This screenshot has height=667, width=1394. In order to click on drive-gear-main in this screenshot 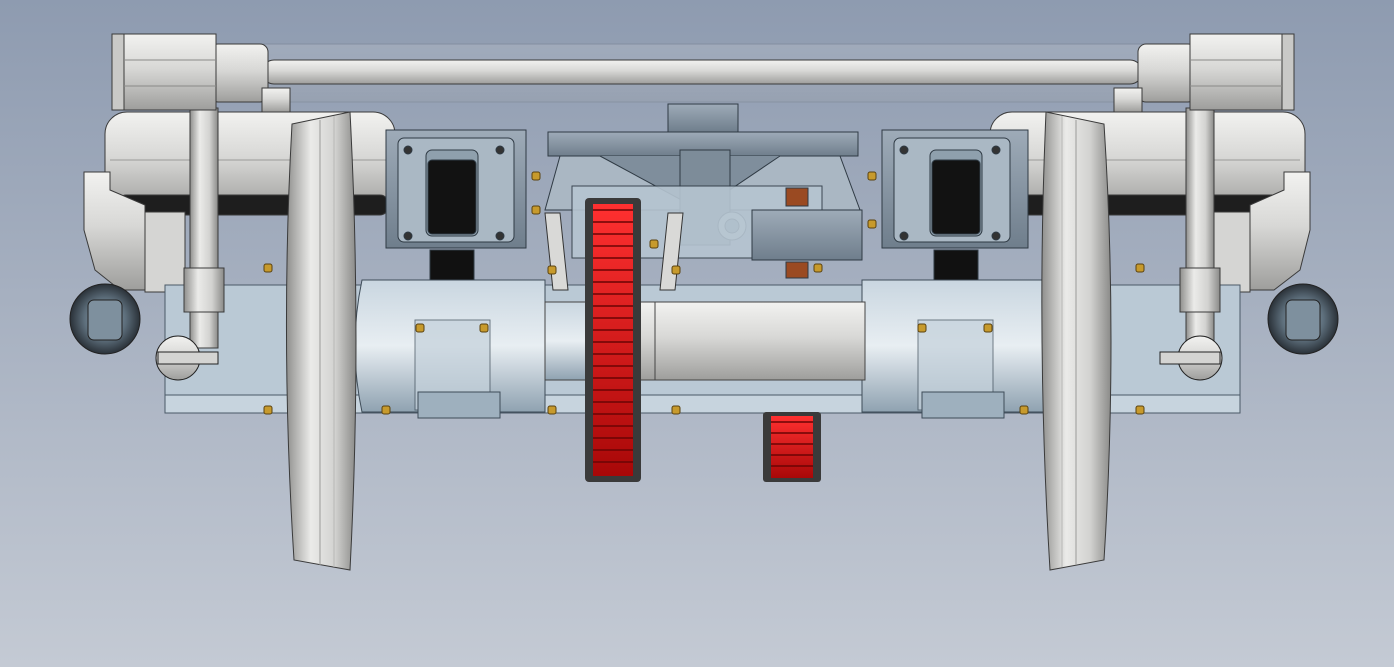, I will do `click(613, 340)`.